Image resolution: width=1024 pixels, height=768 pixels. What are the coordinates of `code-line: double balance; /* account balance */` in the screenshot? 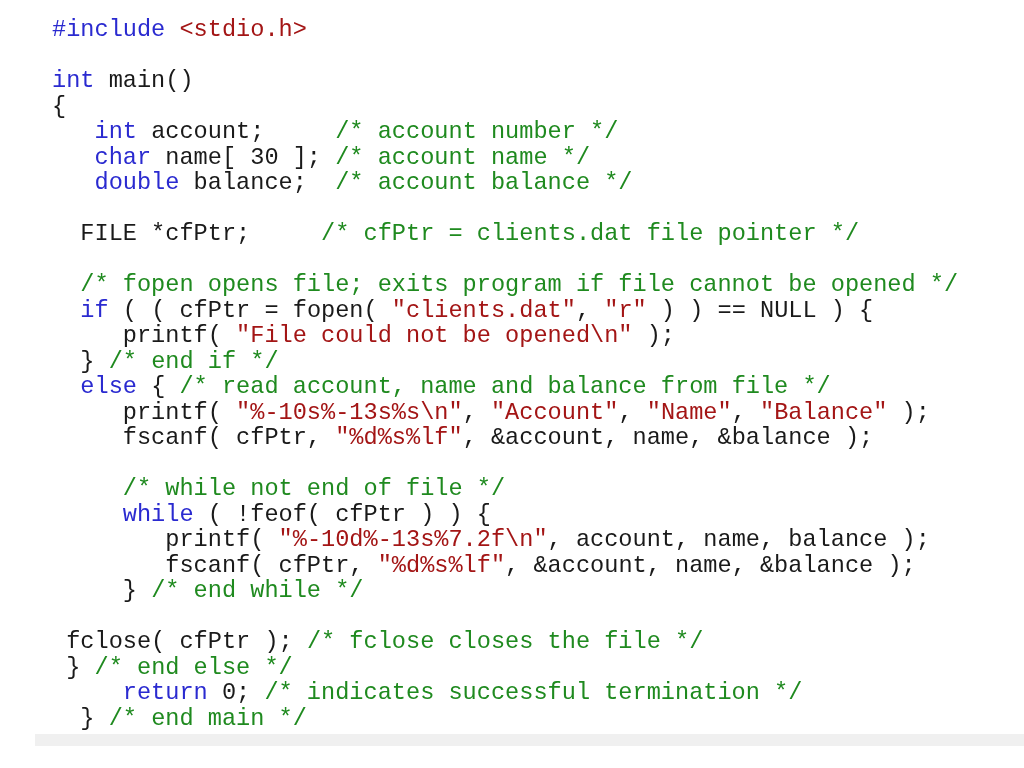 It's located at (363, 182).